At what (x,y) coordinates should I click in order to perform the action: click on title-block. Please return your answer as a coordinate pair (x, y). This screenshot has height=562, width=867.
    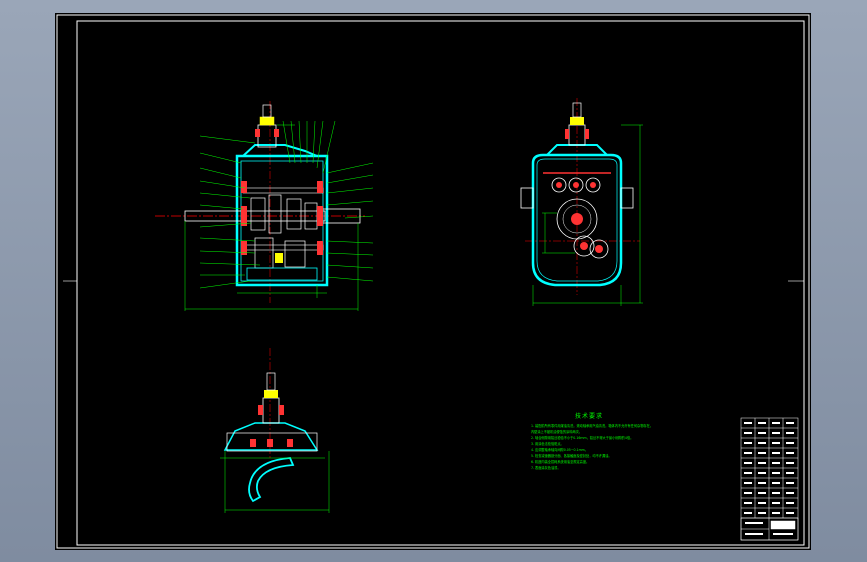
    Looking at the image, I should click on (769, 479).